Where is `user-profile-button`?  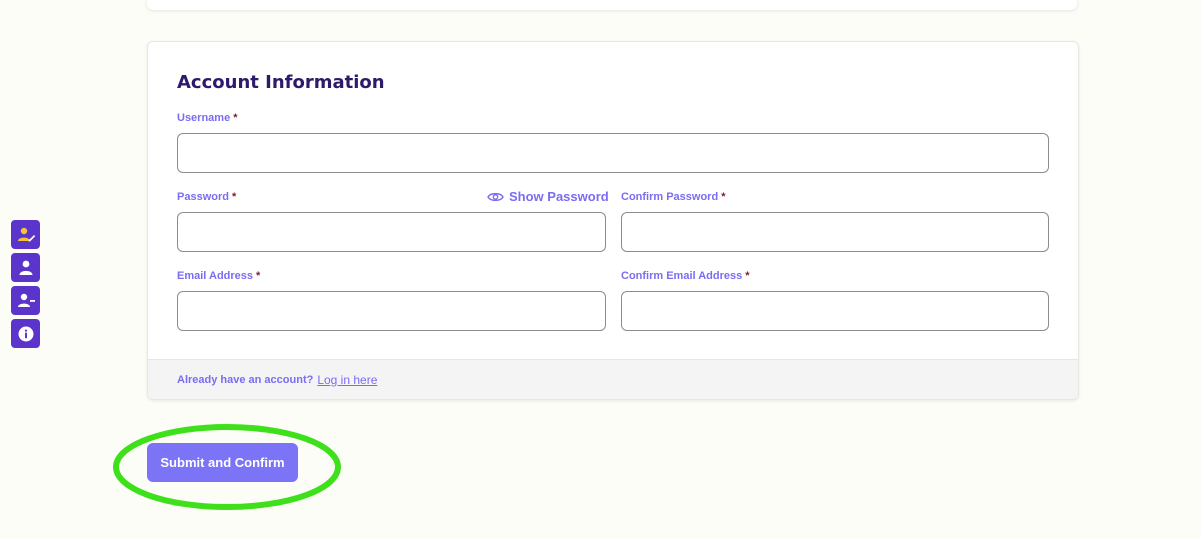
user-profile-button is located at coordinates (25, 267).